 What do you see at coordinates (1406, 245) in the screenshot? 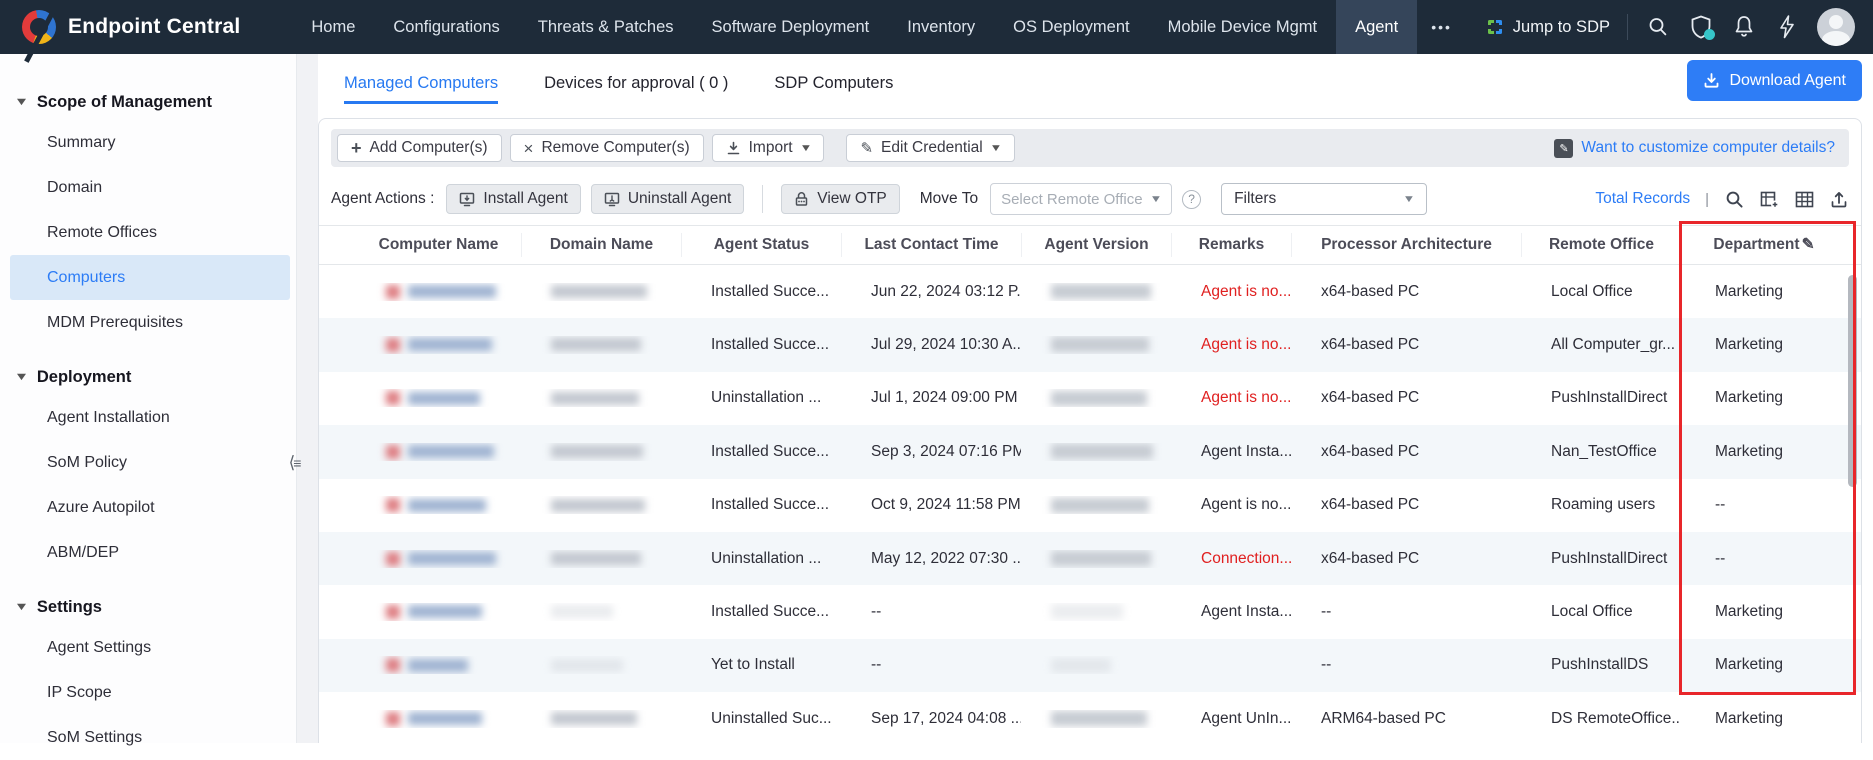
I see `column-header-processor-architecture: Processor Architecture` at bounding box center [1406, 245].